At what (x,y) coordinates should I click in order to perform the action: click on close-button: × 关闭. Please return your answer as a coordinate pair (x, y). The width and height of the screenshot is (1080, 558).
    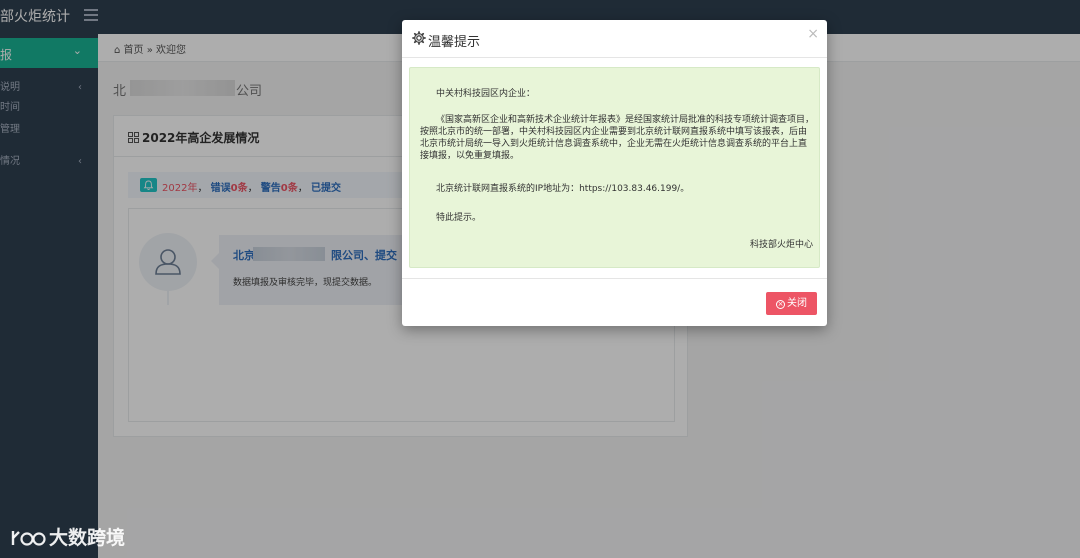
    Looking at the image, I should click on (791, 303).